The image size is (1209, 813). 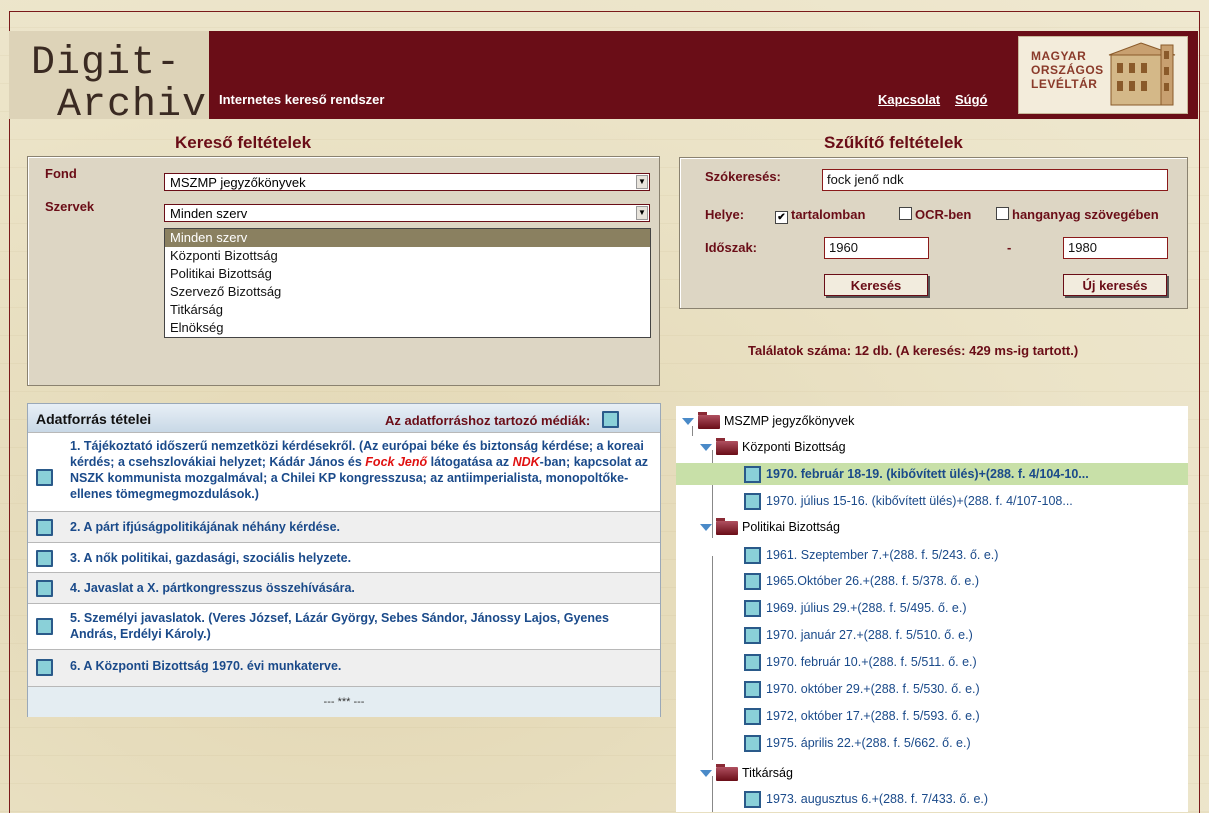 I want to click on search-criteria-title: Kereső feltételek, so click(x=243, y=142).